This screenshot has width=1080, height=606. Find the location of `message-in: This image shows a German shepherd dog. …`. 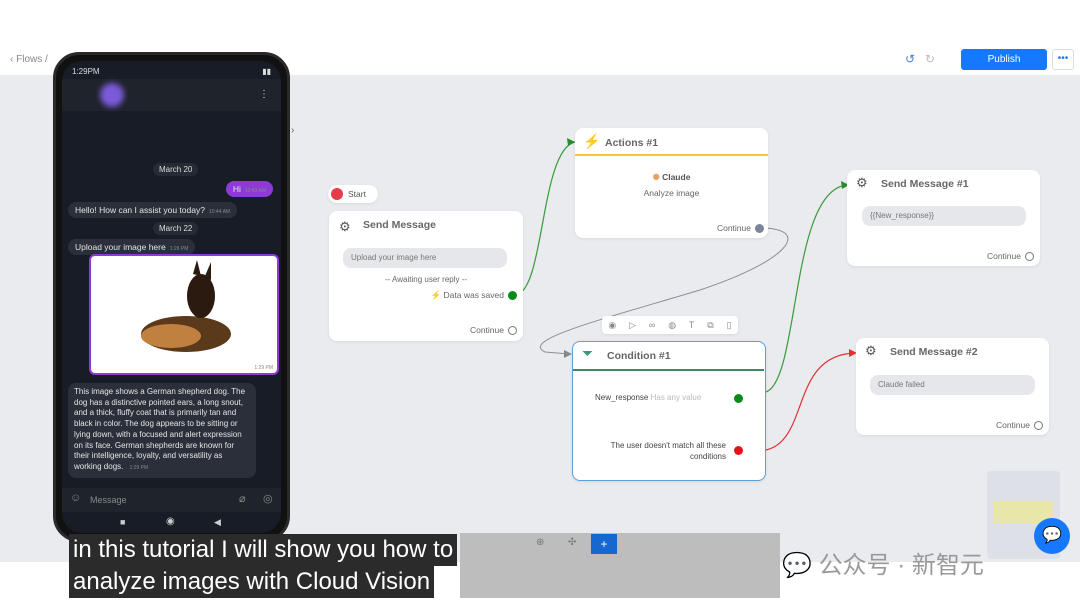

message-in: This image shows a German shepherd dog. … is located at coordinates (162, 430).